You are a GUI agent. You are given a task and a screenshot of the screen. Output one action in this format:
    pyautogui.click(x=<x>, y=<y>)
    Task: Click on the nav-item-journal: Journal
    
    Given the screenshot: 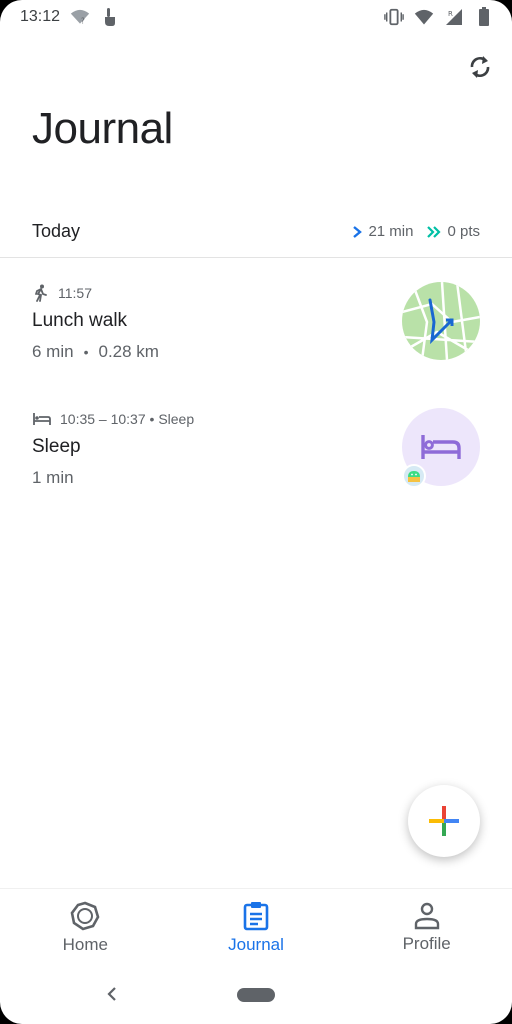 What is the action you would take?
    pyautogui.click(x=256, y=927)
    